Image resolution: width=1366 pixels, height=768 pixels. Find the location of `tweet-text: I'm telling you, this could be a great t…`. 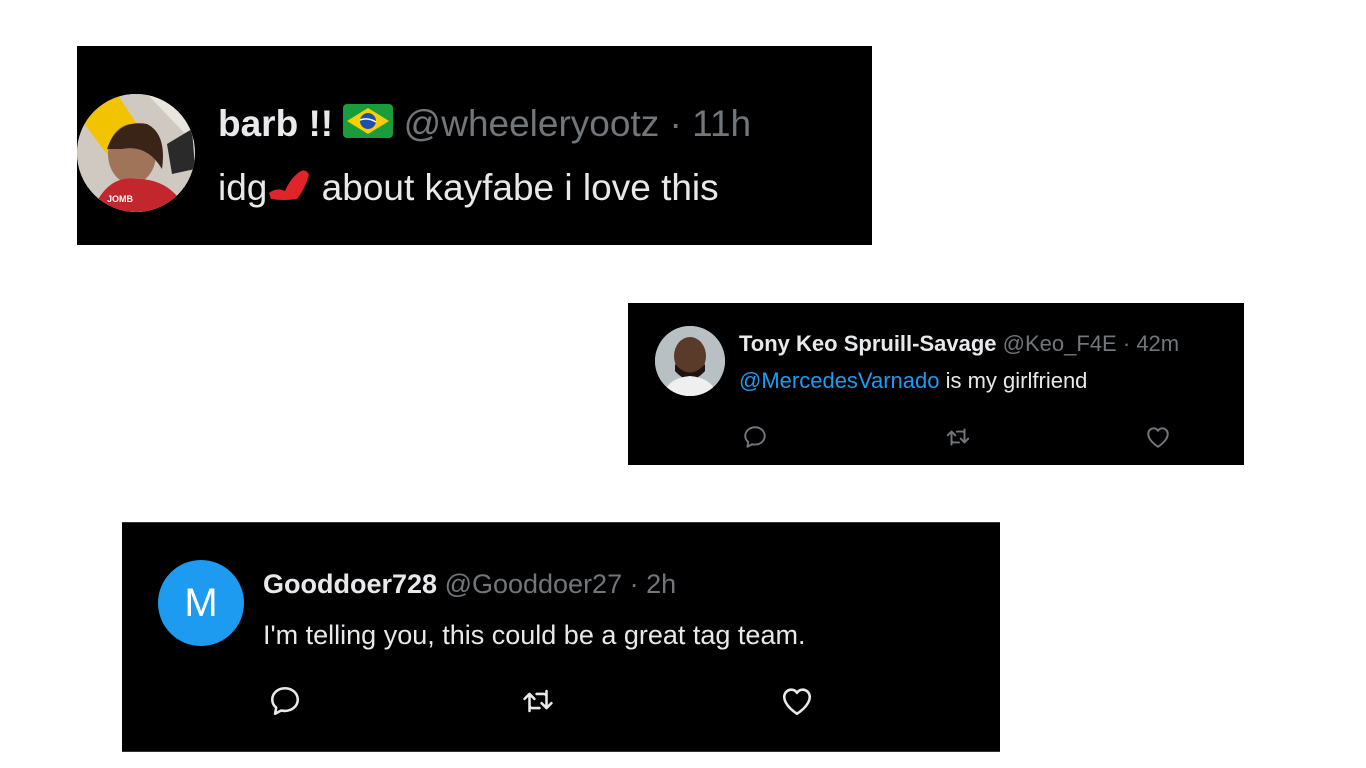

tweet-text: I'm telling you, this could be a great t… is located at coordinates (534, 635).